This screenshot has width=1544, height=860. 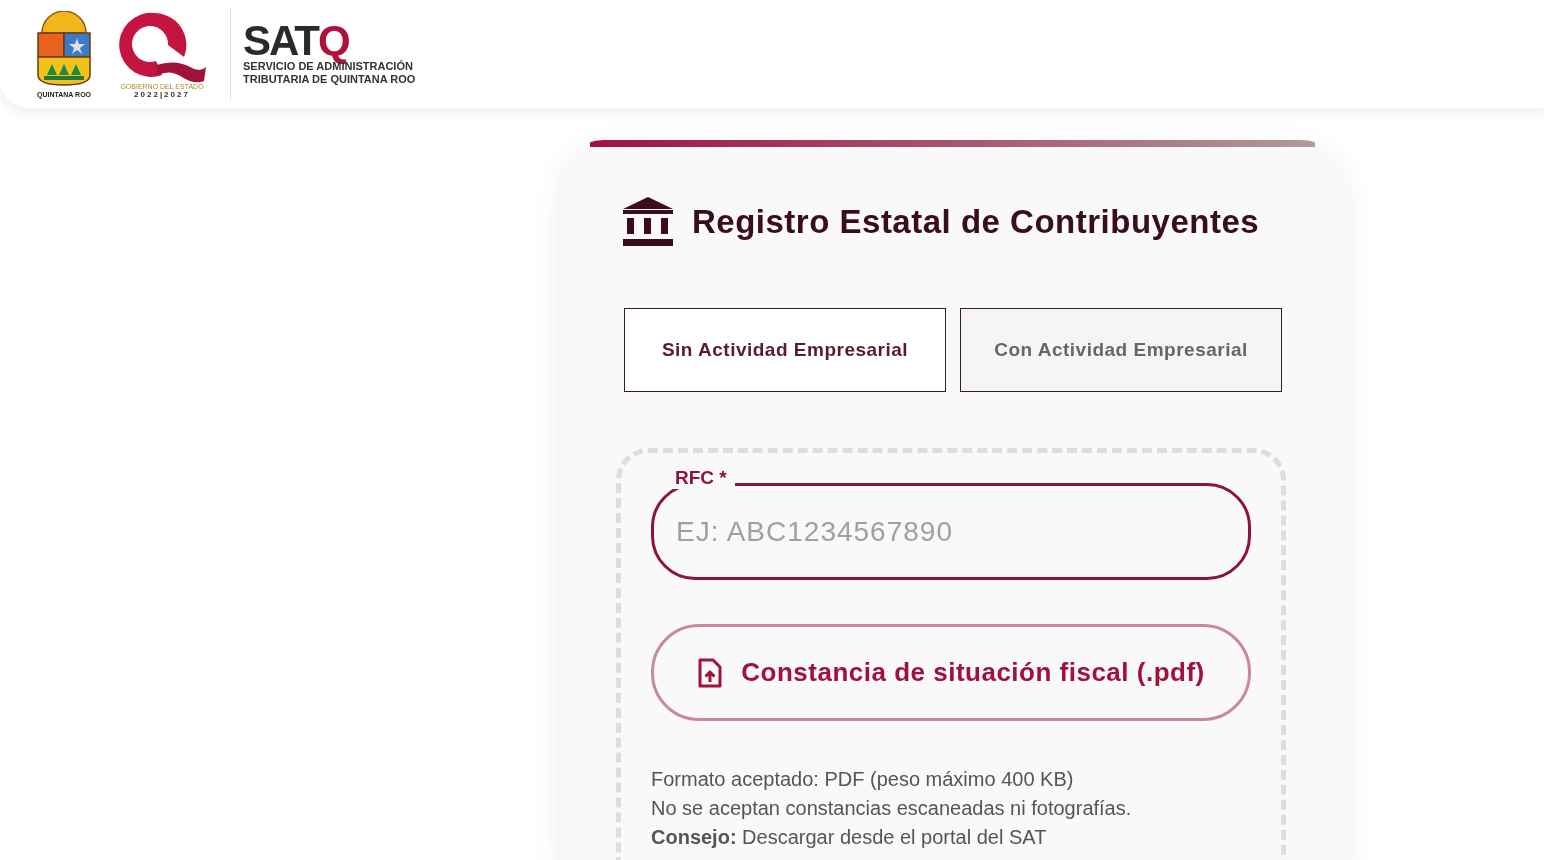 I want to click on logo-years: 2022|2027, so click(x=162, y=94).